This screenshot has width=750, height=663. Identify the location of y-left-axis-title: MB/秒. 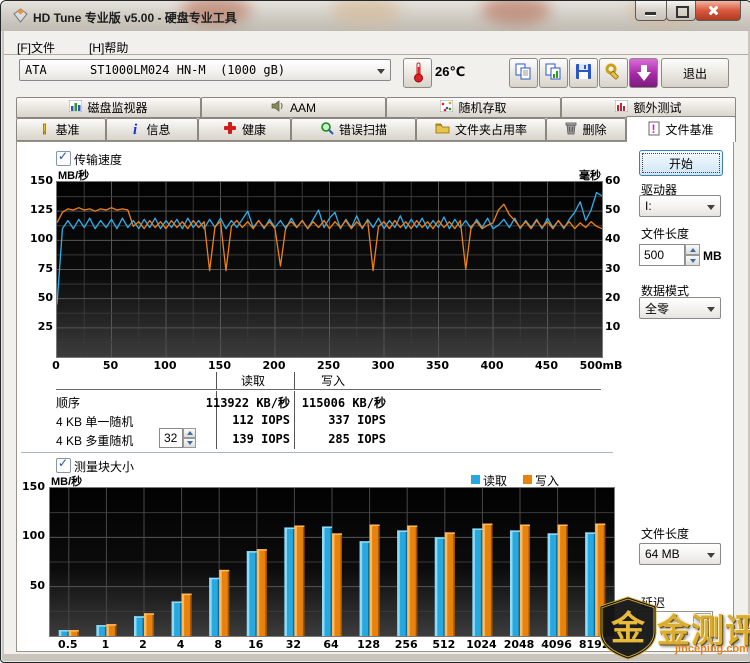
(73, 175).